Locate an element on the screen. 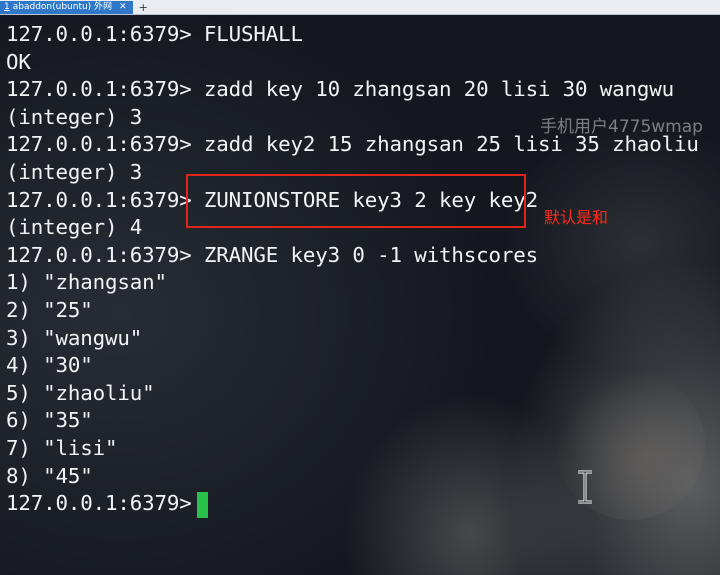 The height and width of the screenshot is (575, 720). tab-title: abaddon(ubuntu) 外网 is located at coordinates (62, 7).